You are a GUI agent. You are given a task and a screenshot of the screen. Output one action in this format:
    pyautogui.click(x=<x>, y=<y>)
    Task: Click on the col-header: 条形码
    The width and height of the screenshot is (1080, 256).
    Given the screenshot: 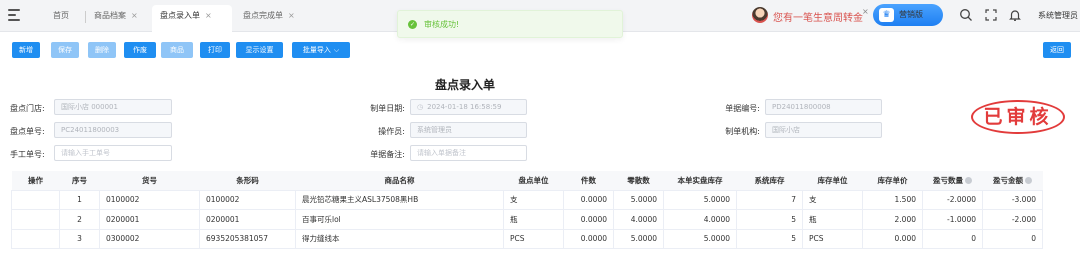 What is the action you would take?
    pyautogui.click(x=247, y=181)
    